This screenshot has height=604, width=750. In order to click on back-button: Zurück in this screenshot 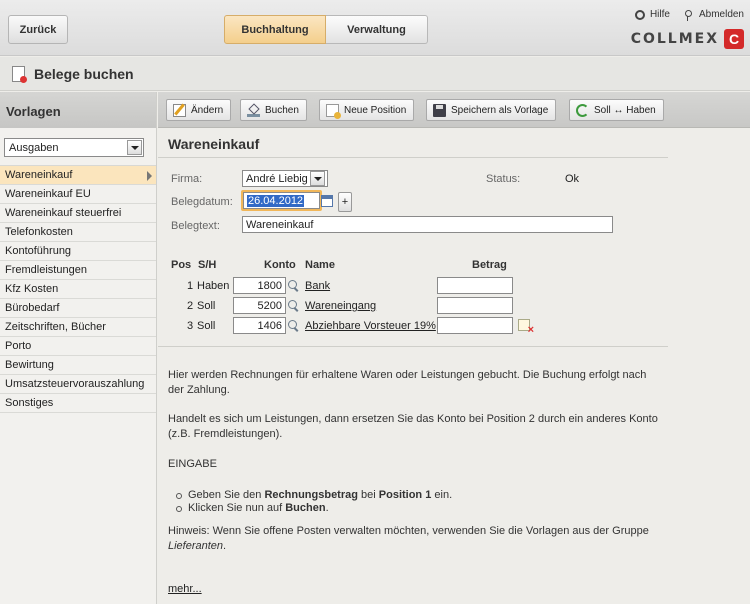, I will do `click(38, 29)`.